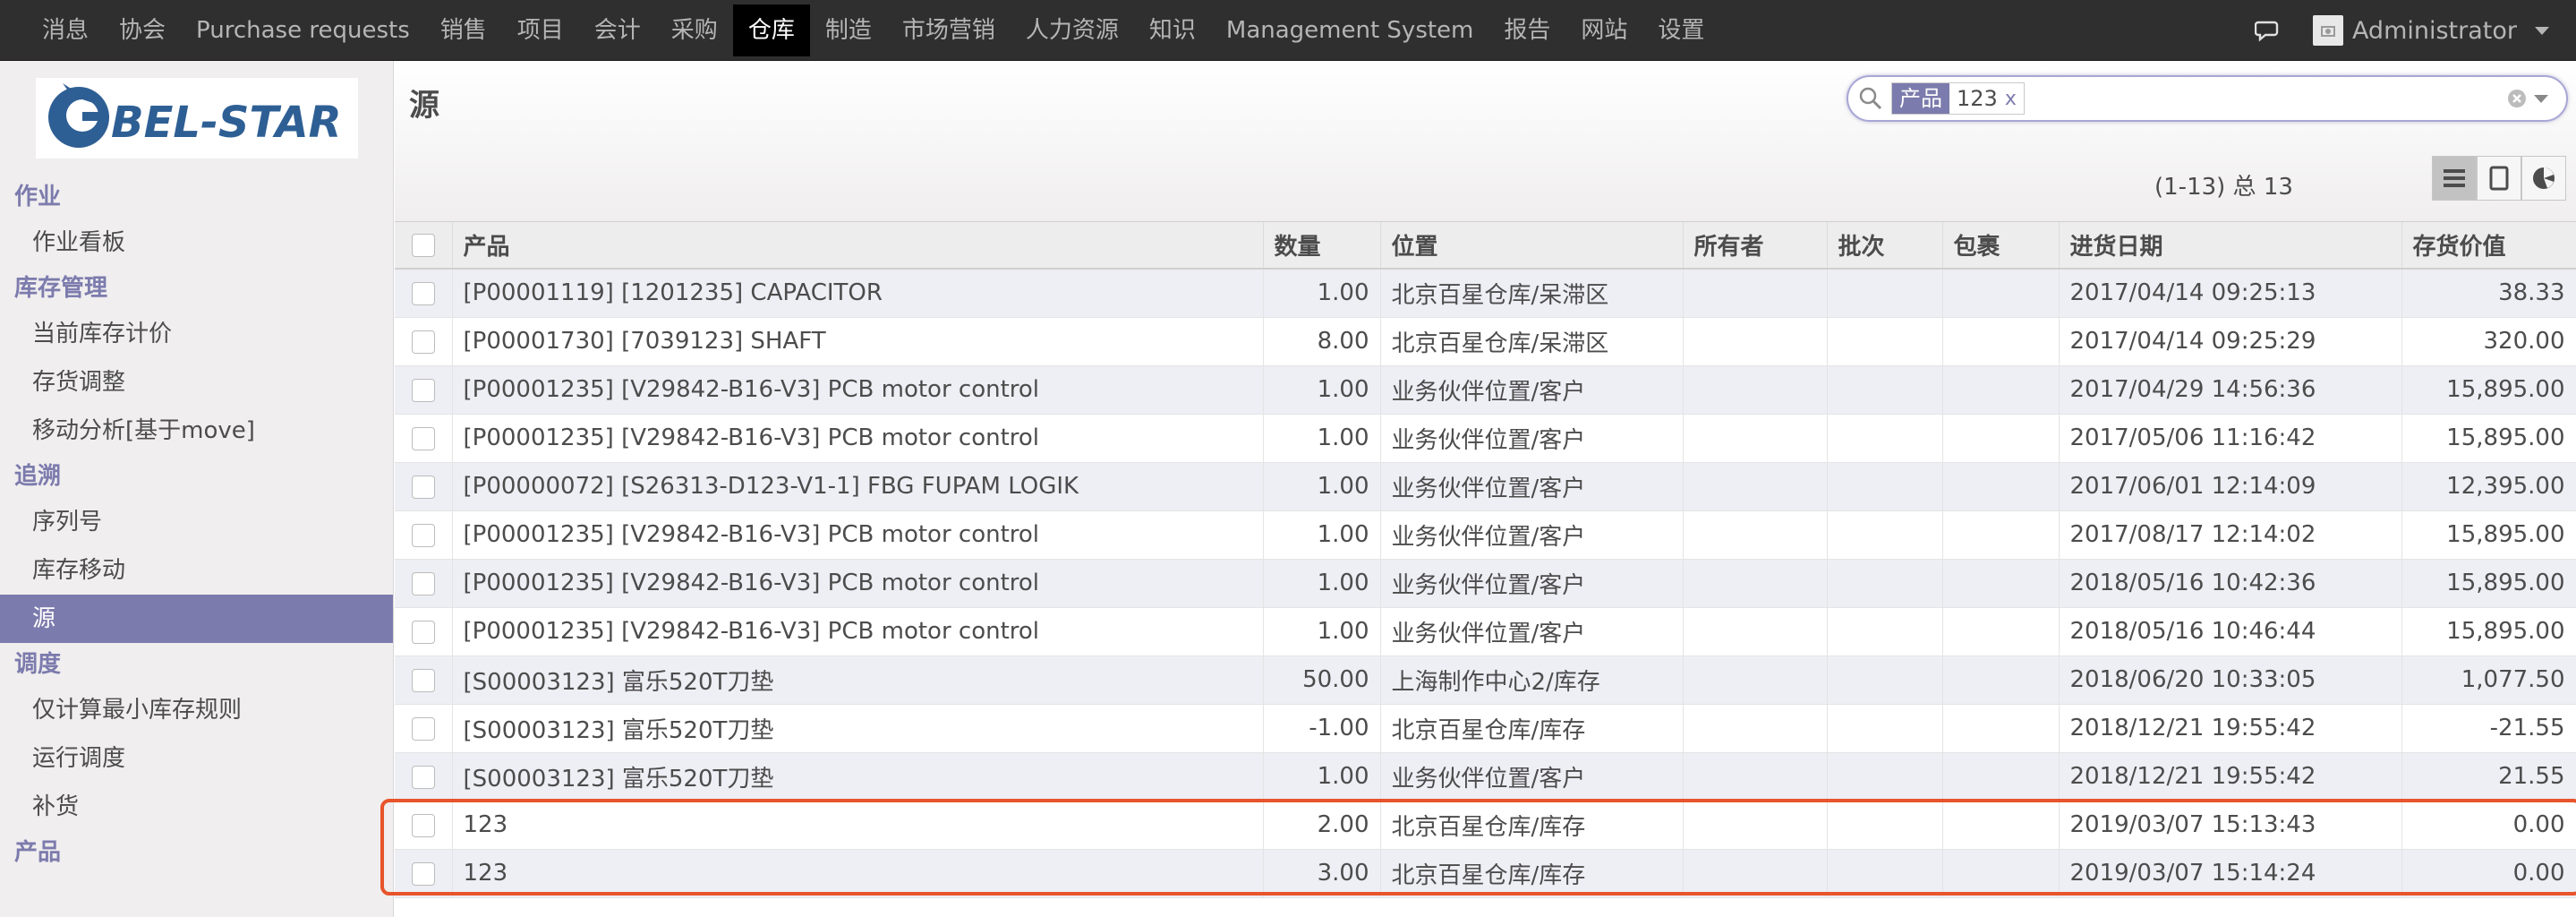  I want to click on table-cell: 3.00, so click(1322, 873).